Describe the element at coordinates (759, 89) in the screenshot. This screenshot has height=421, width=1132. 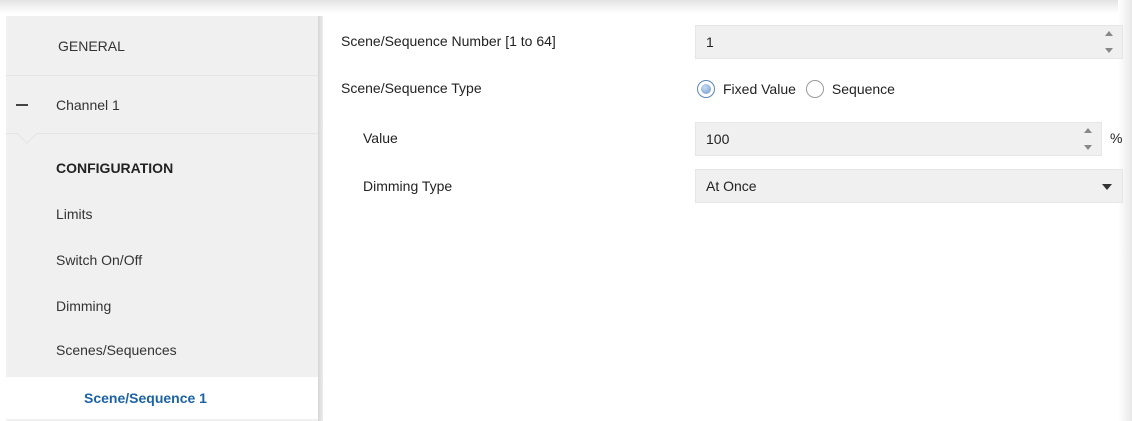
I see `radio-fixed-value-label: Fixed Value` at that location.